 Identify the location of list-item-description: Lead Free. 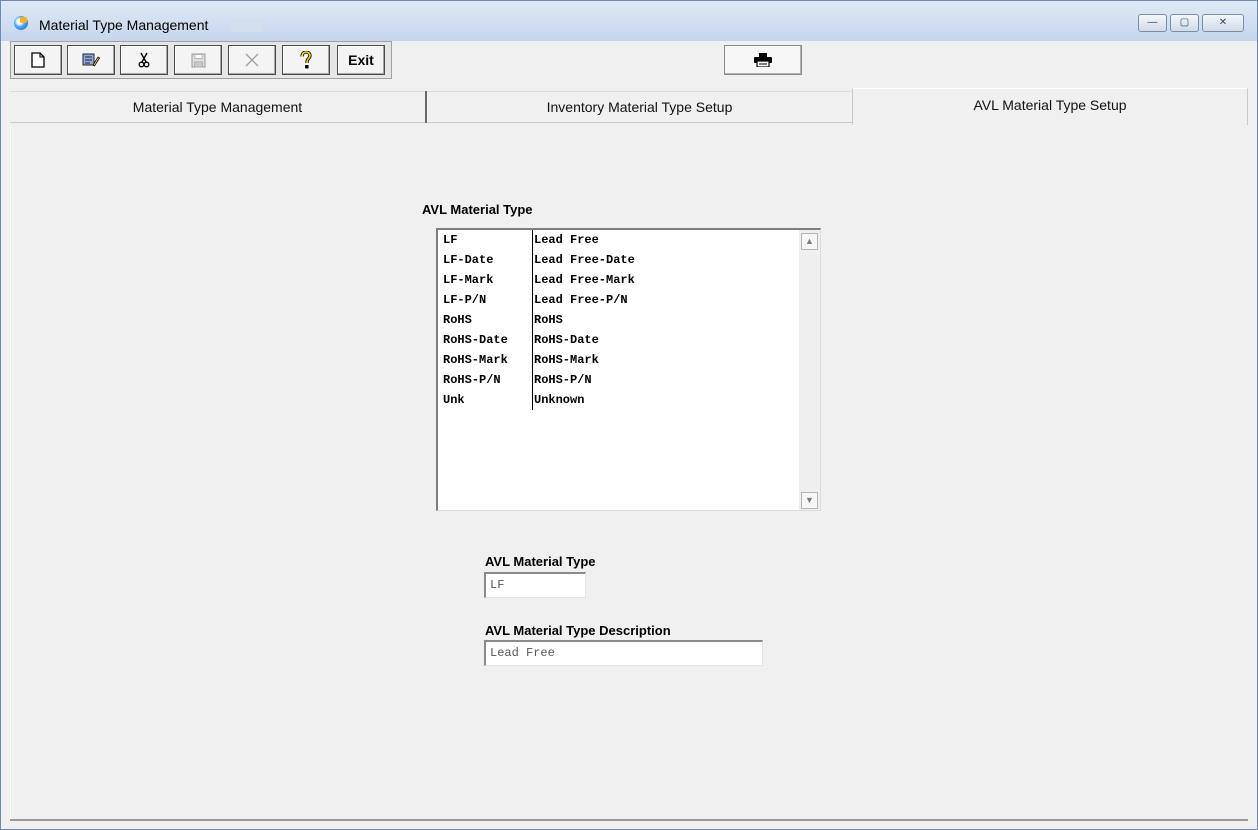
(566, 240).